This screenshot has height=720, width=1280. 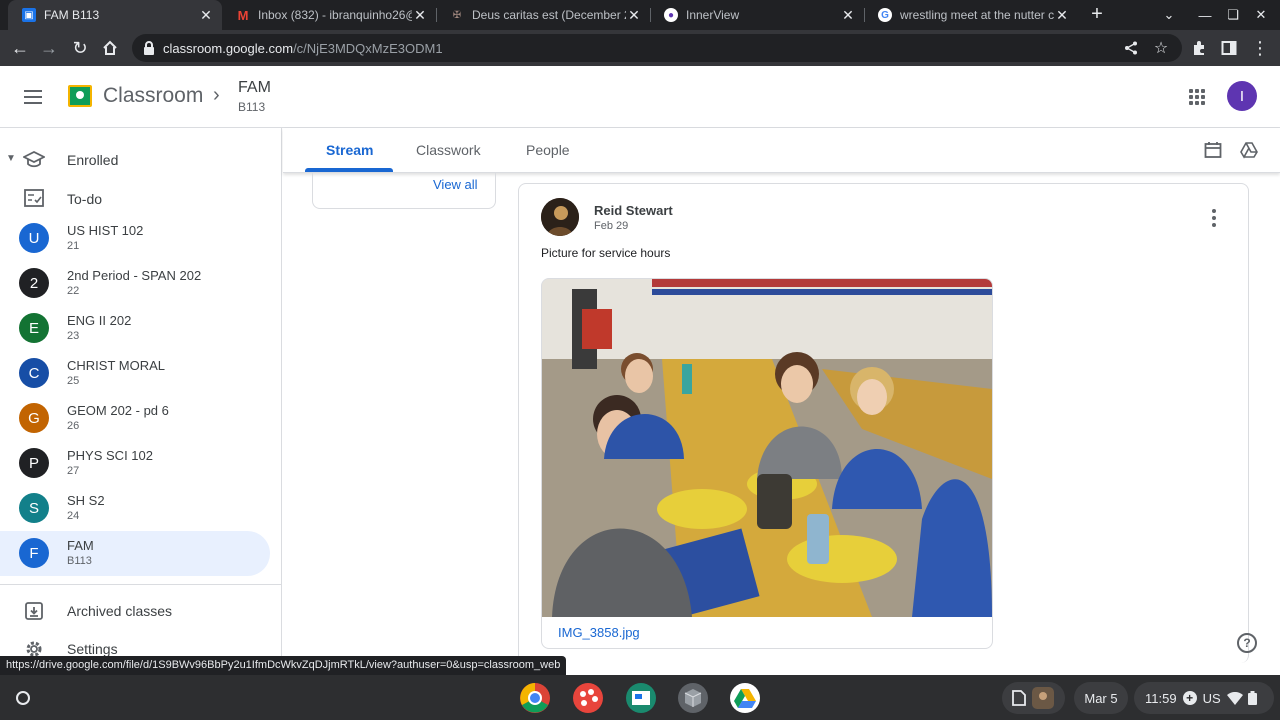 What do you see at coordinates (641, 698) in the screenshot?
I see `classroom-app-icon` at bounding box center [641, 698].